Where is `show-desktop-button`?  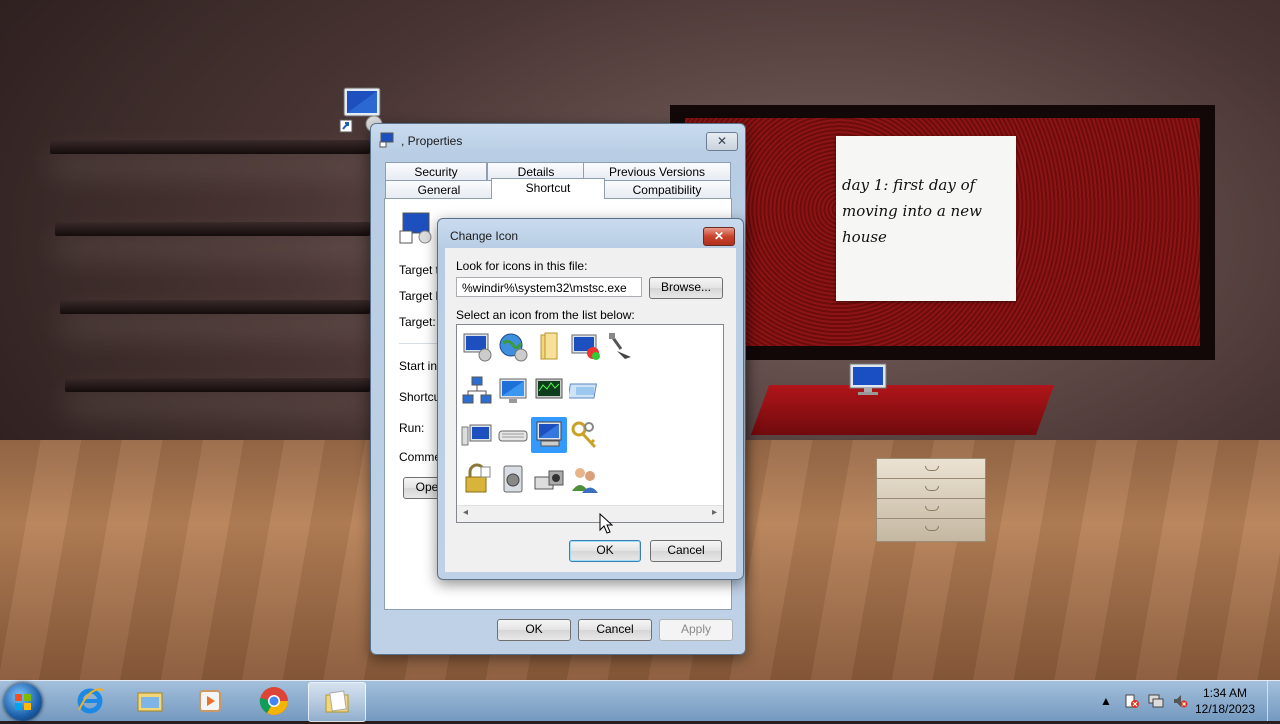
show-desktop-button is located at coordinates (1273, 701).